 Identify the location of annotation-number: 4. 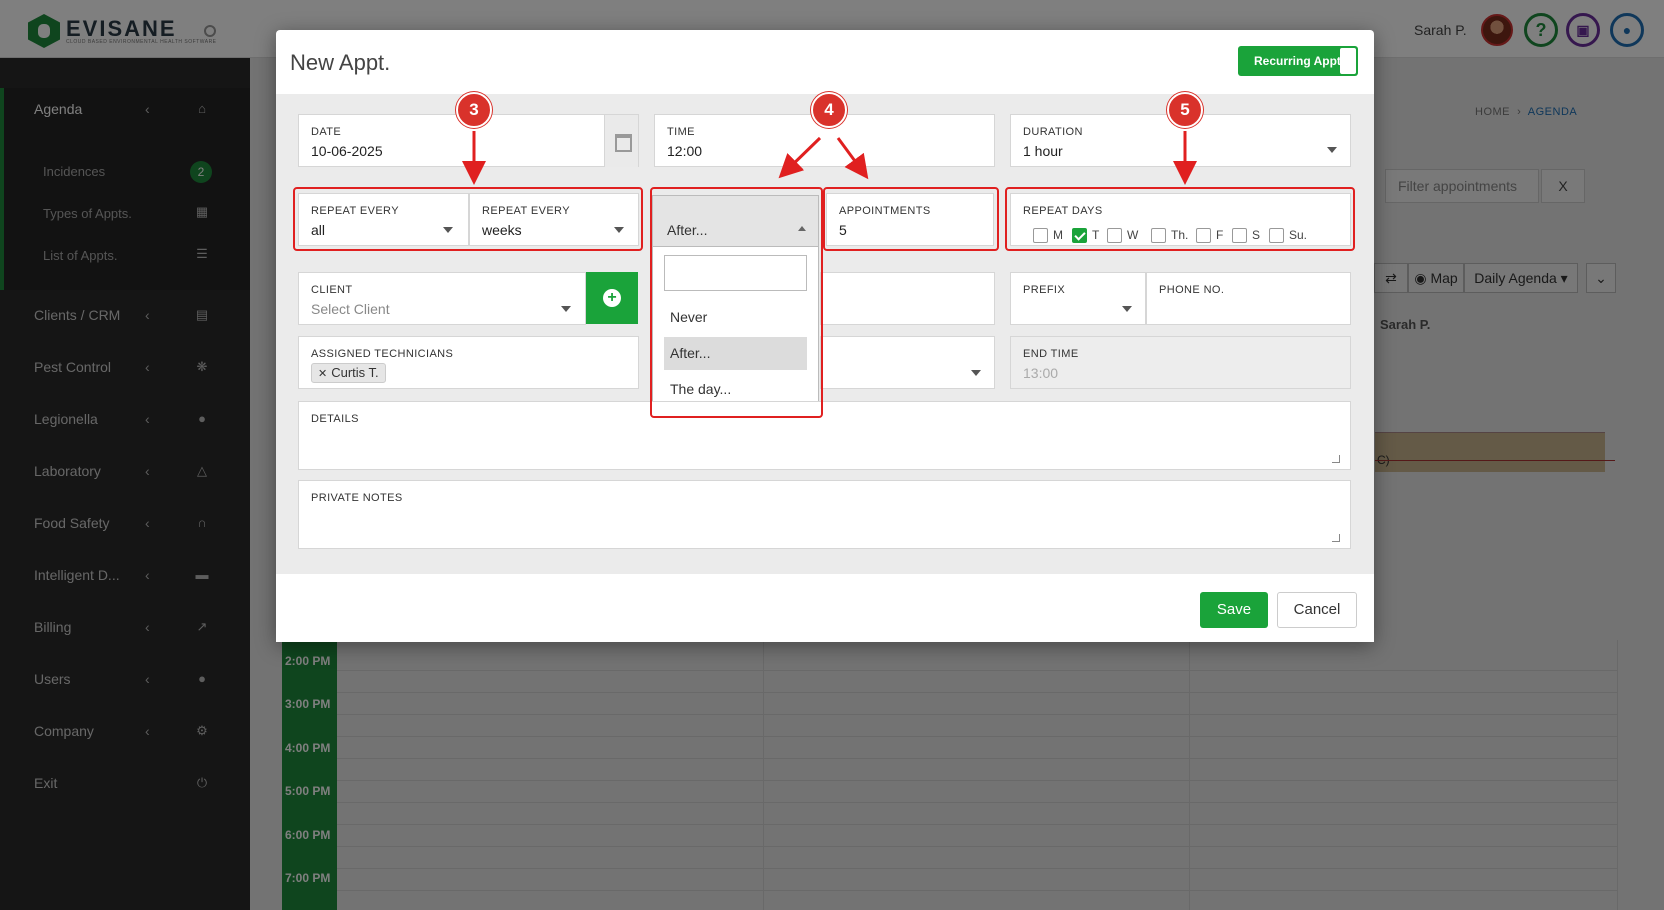
(829, 110).